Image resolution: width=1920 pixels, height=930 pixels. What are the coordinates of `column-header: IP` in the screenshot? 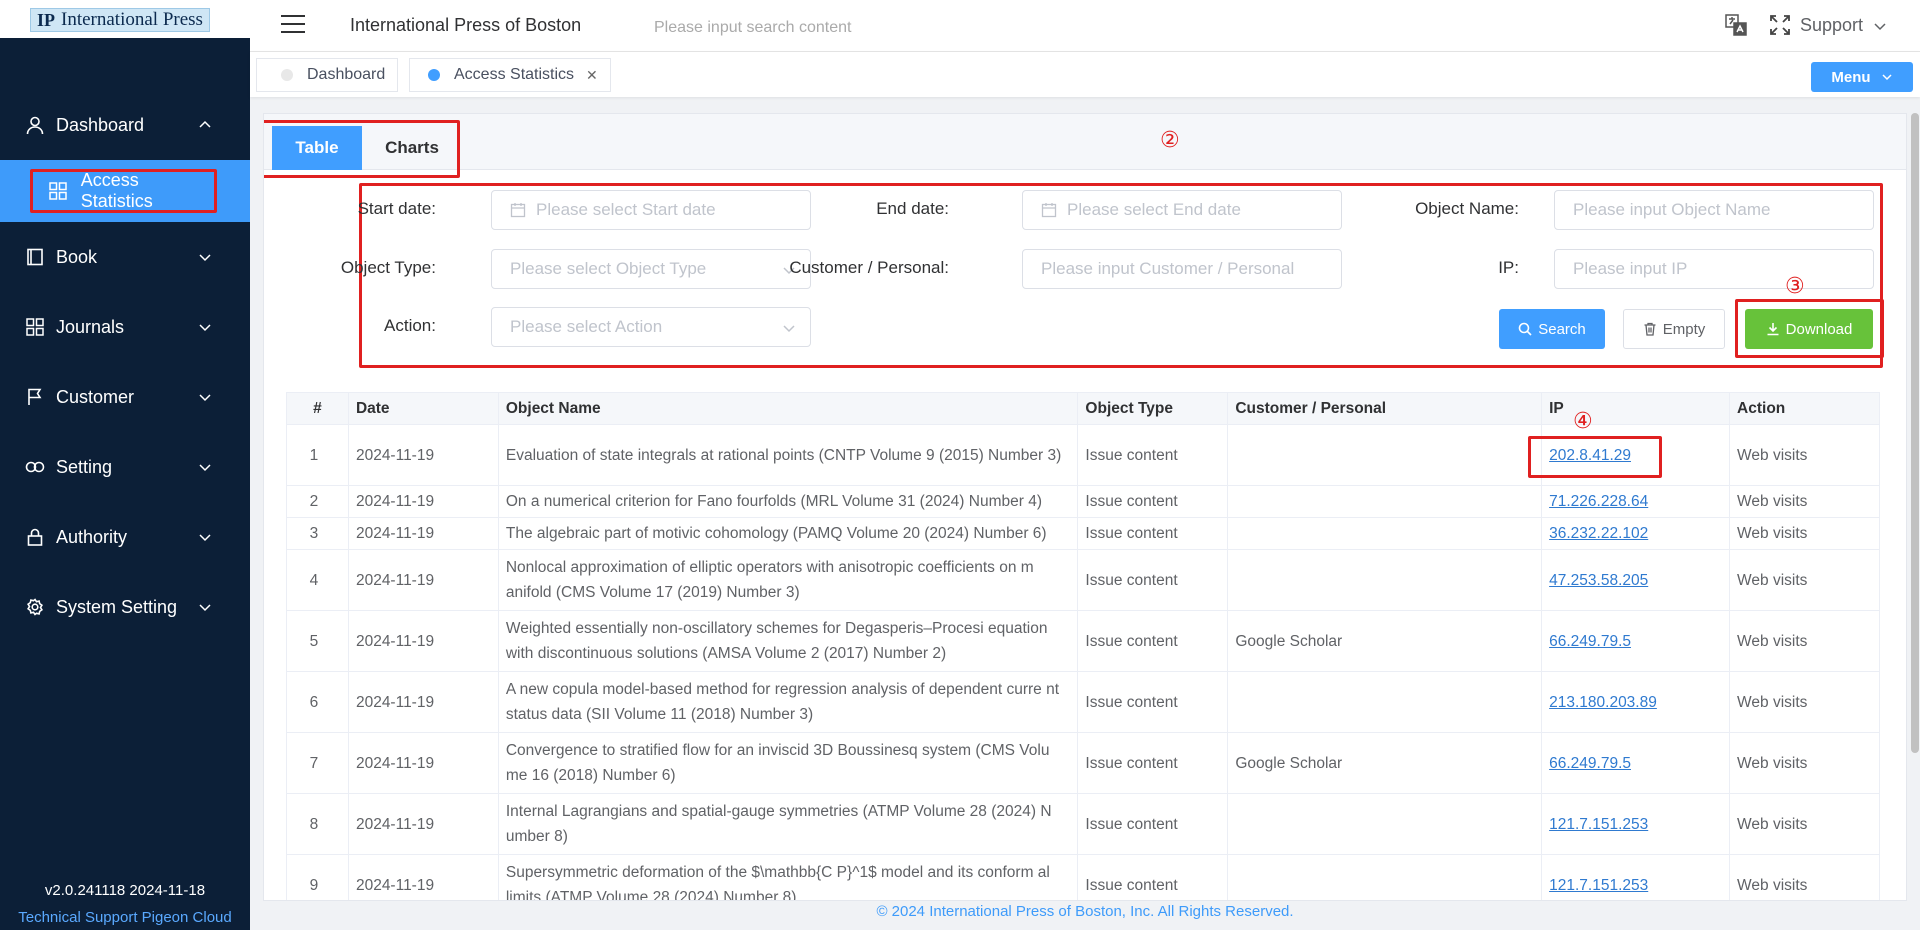 It's located at (1636, 408).